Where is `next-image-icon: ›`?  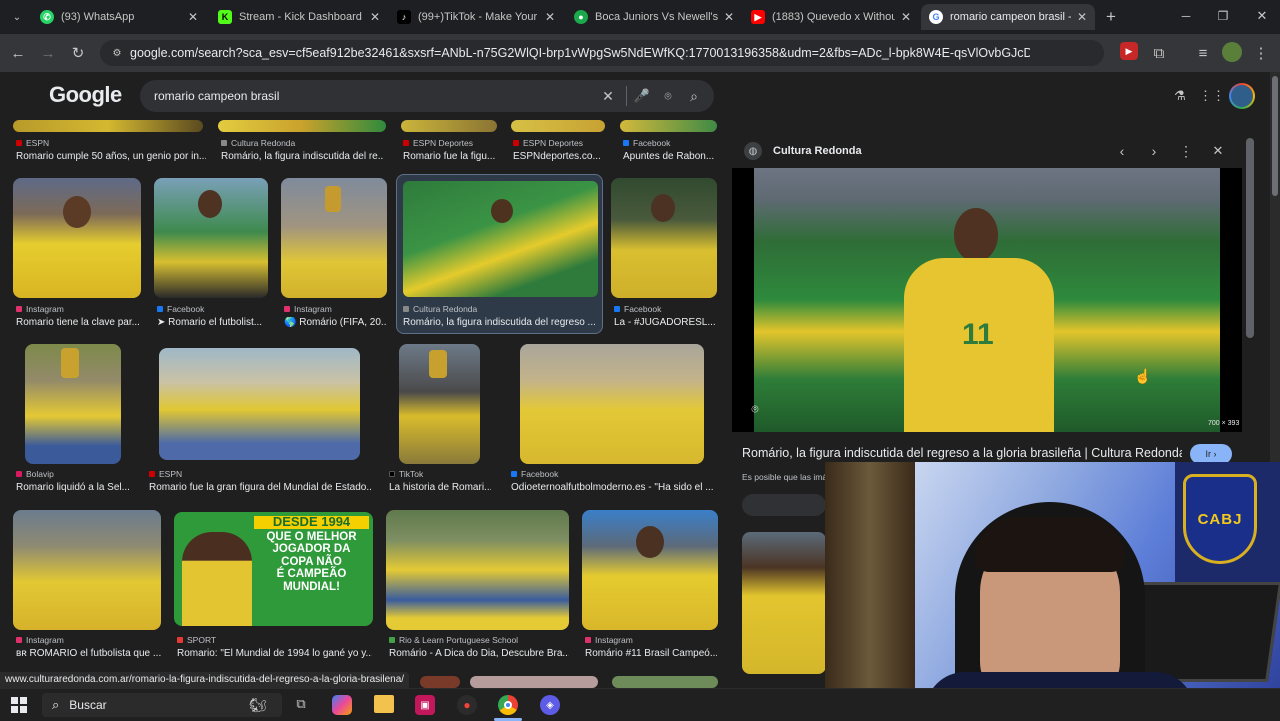
next-image-icon: › is located at coordinates (1154, 151).